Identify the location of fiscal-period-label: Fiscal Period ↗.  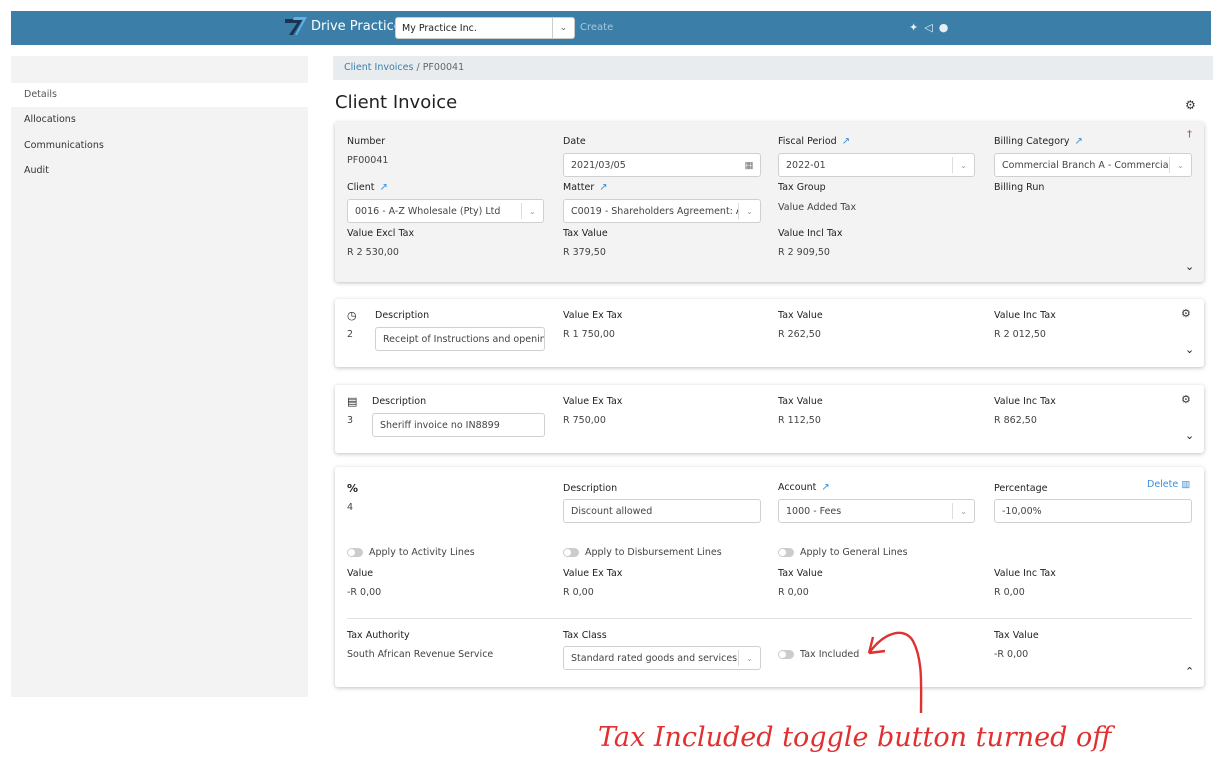
(814, 141).